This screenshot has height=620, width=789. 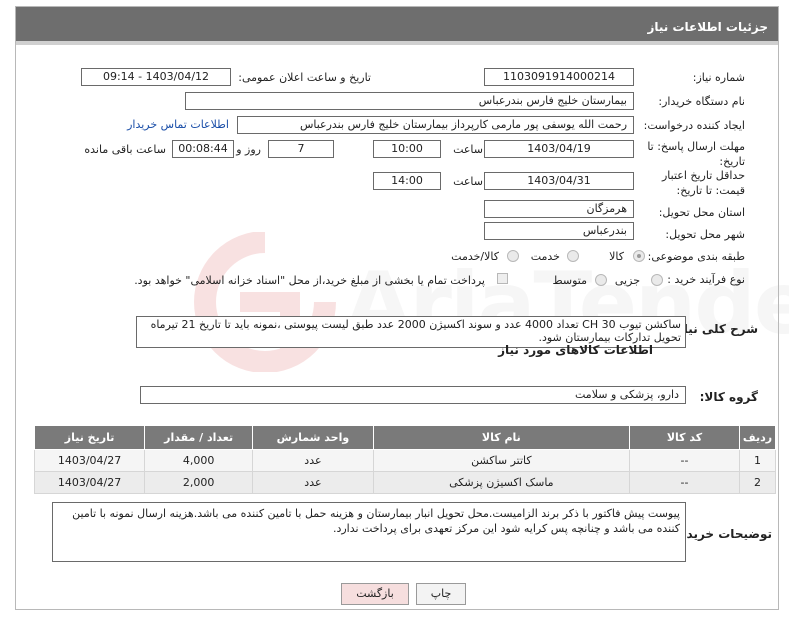 What do you see at coordinates (407, 181) in the screenshot?
I see `validity-time-field: 14:00` at bounding box center [407, 181].